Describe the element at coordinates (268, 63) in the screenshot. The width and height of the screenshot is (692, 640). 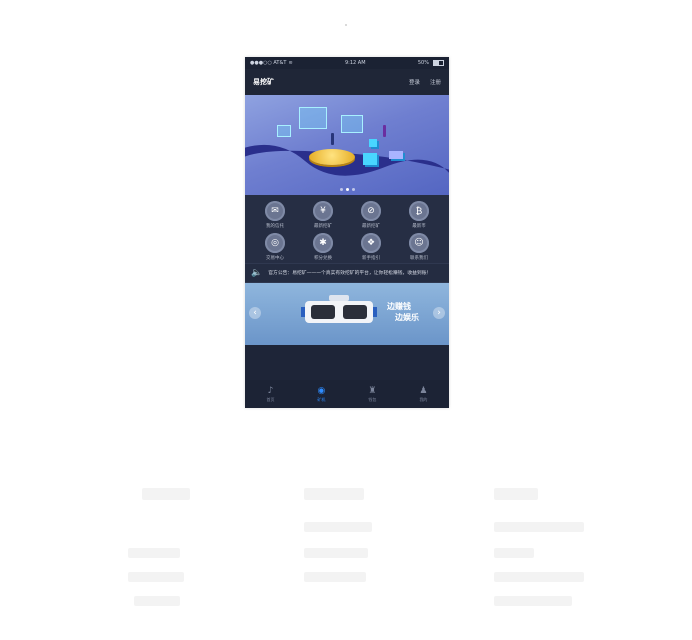
I see `carrier-label: ●●●○○ AT&T` at that location.